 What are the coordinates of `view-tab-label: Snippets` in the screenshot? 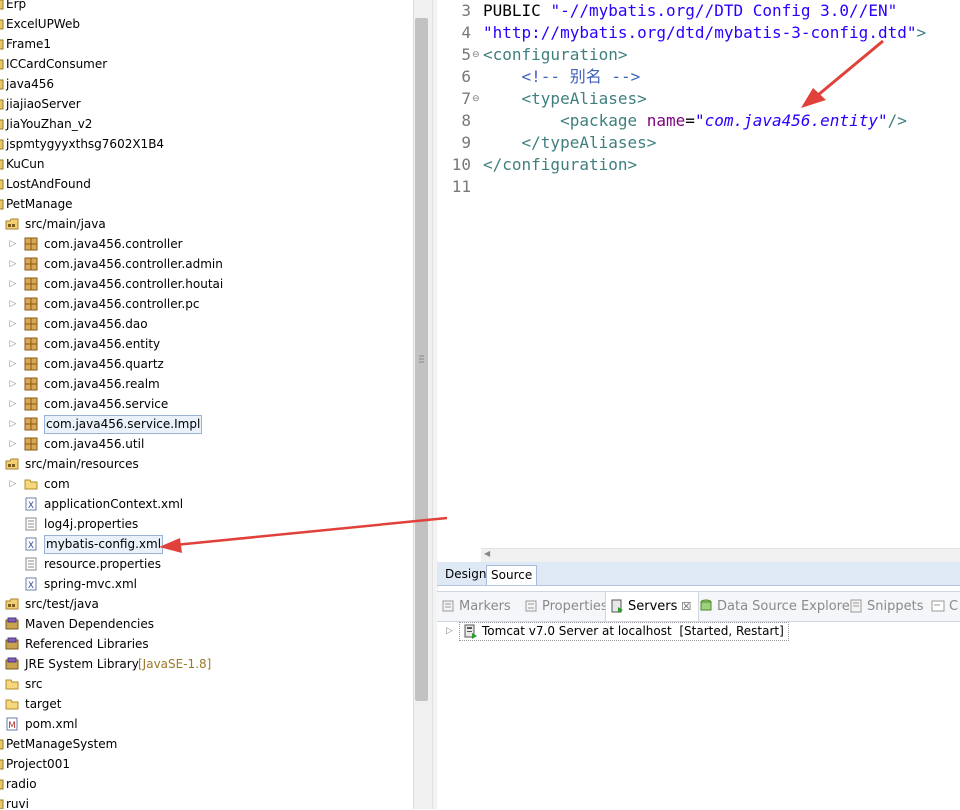 It's located at (895, 606).